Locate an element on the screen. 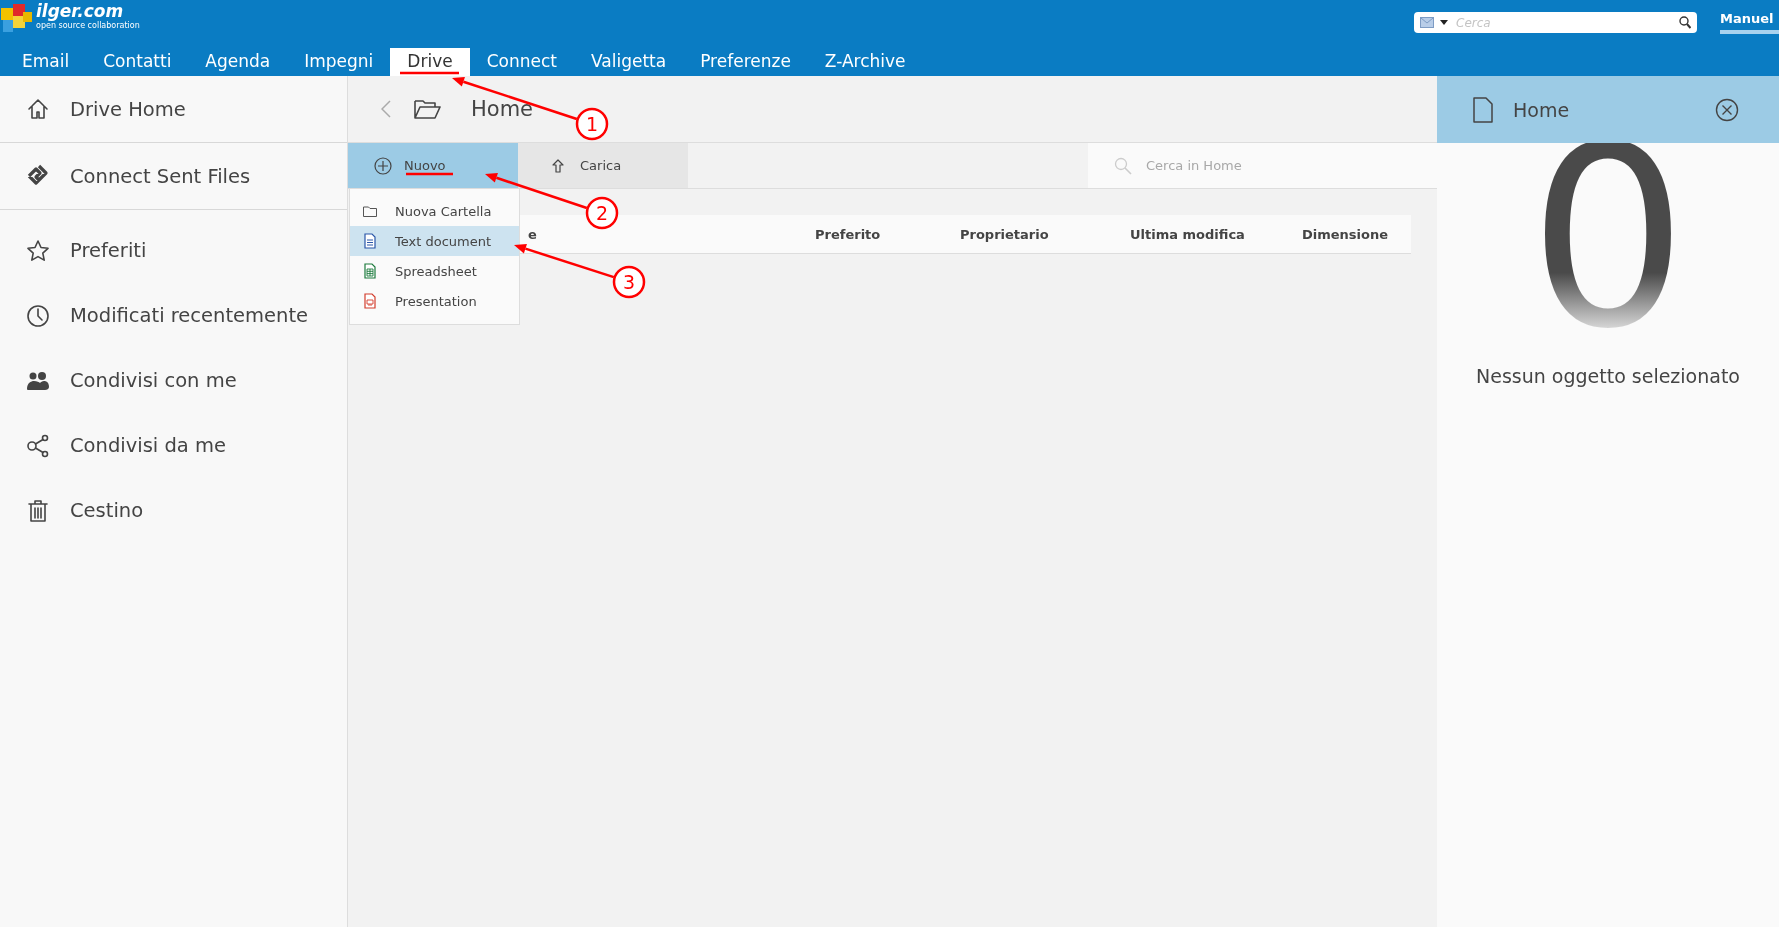 The height and width of the screenshot is (927, 1779). sidebar-item: Connect Sent Files is located at coordinates (173, 176).